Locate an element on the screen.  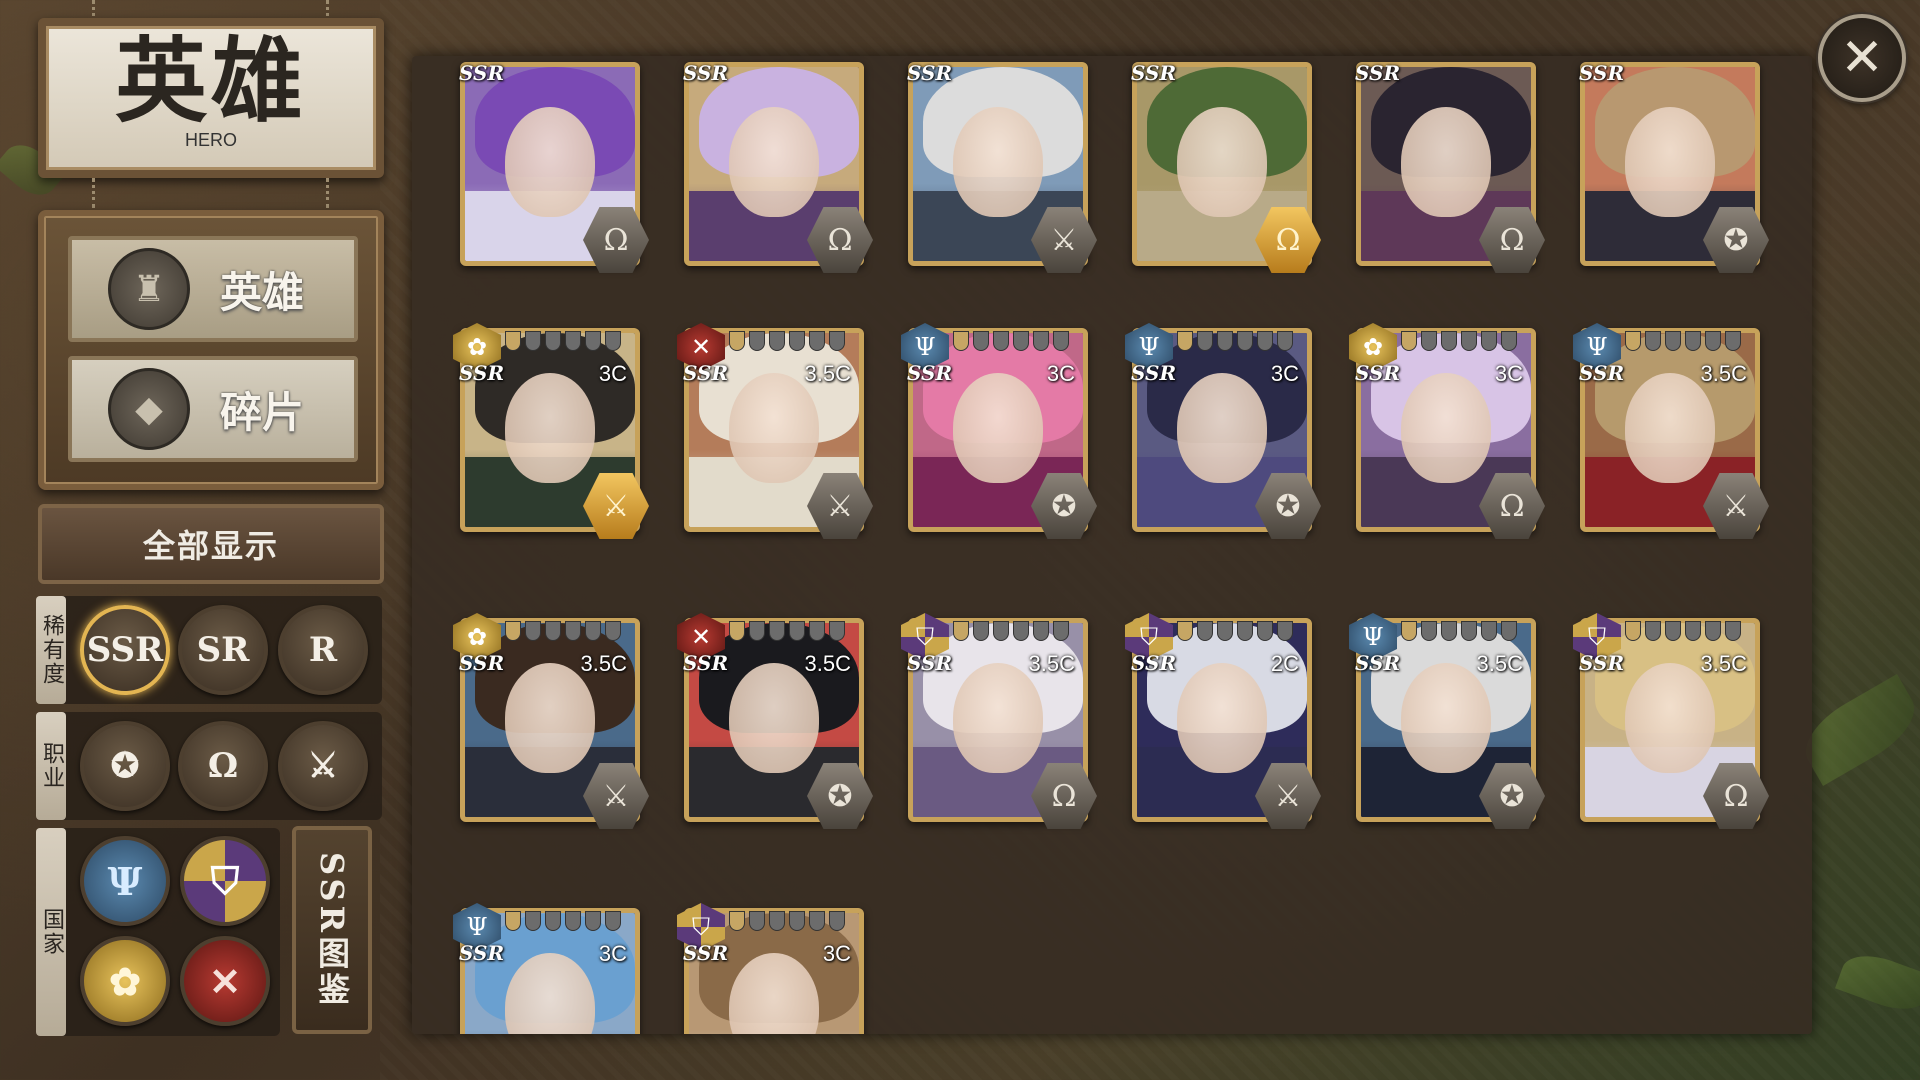
fragment-category-icon: ◆ is located at coordinates (149, 409).